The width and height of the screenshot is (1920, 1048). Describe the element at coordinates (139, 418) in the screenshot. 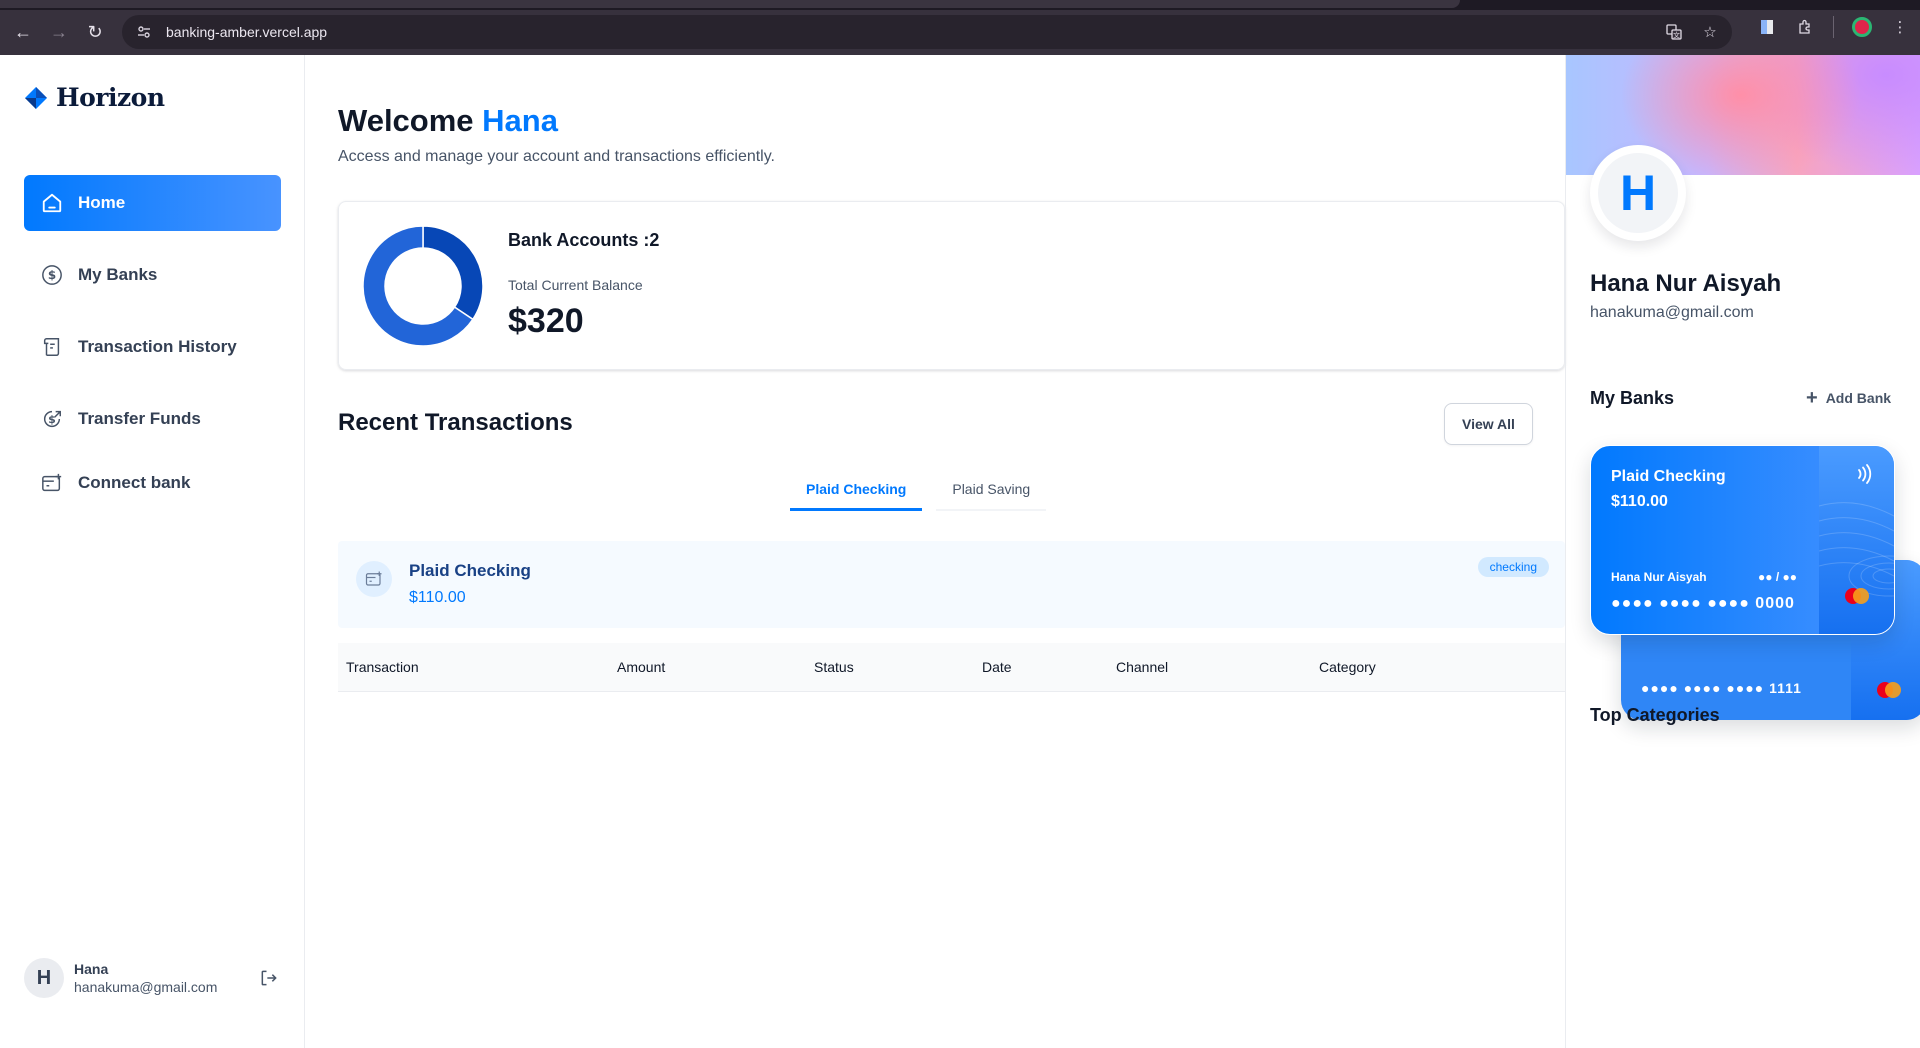

I see `sidebar-item-label: Transfer Funds` at that location.